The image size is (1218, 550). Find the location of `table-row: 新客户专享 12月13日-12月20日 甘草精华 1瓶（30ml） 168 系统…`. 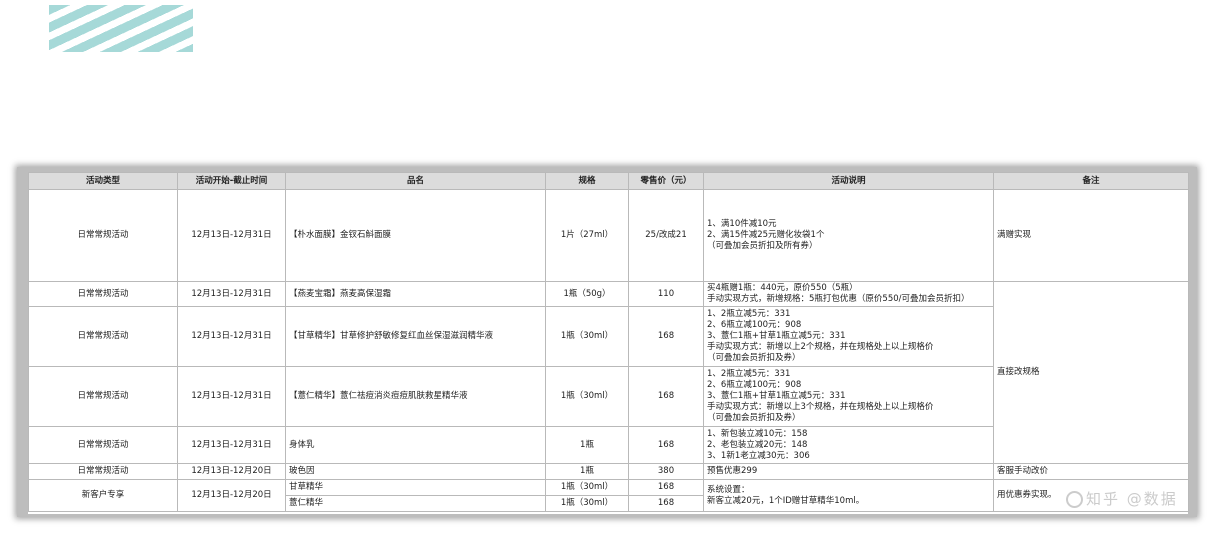

table-row: 新客户专享 12月13日-12月20日 甘草精华 1瓶（30ml） 168 系统… is located at coordinates (608, 495).